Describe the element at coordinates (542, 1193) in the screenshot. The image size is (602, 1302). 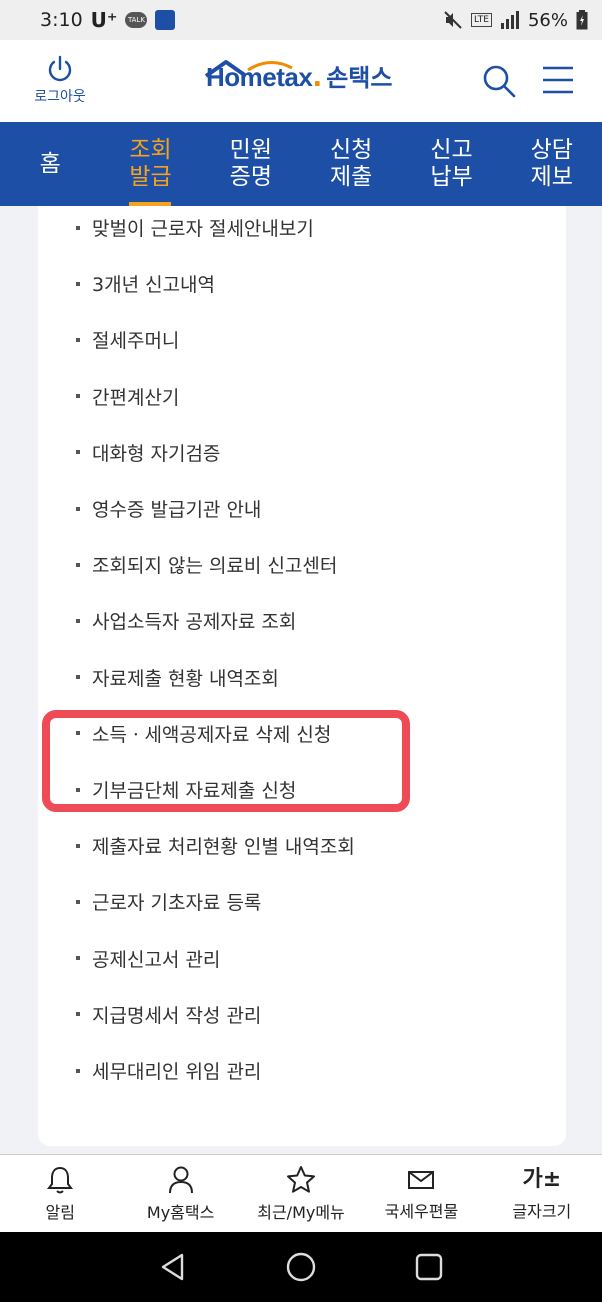
I see `bottom-item-font-size: 가± 글자크기` at that location.